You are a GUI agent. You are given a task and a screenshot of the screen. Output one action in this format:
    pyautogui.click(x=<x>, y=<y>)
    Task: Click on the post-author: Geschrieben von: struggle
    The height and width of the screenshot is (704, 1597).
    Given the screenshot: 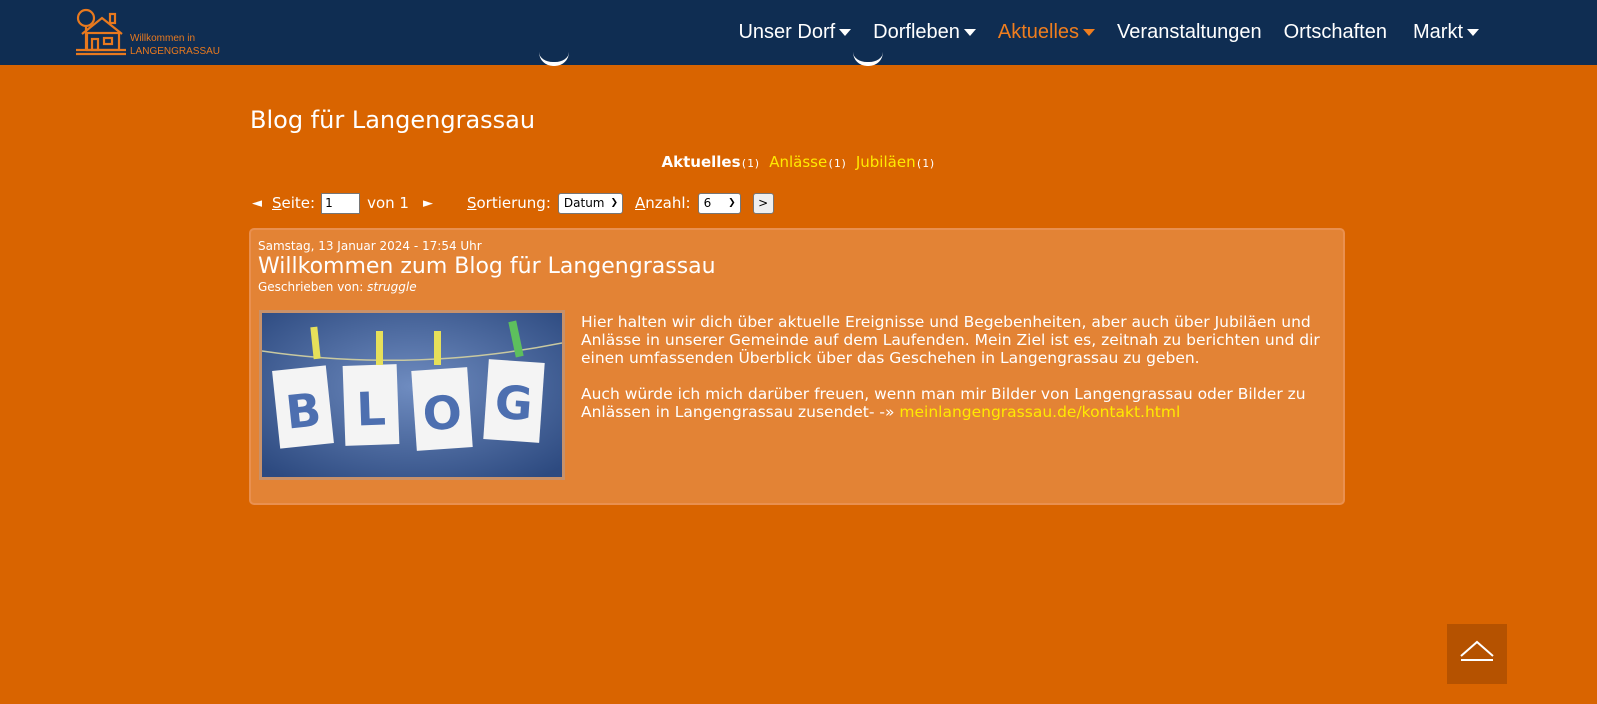 What is the action you would take?
    pyautogui.click(x=337, y=287)
    